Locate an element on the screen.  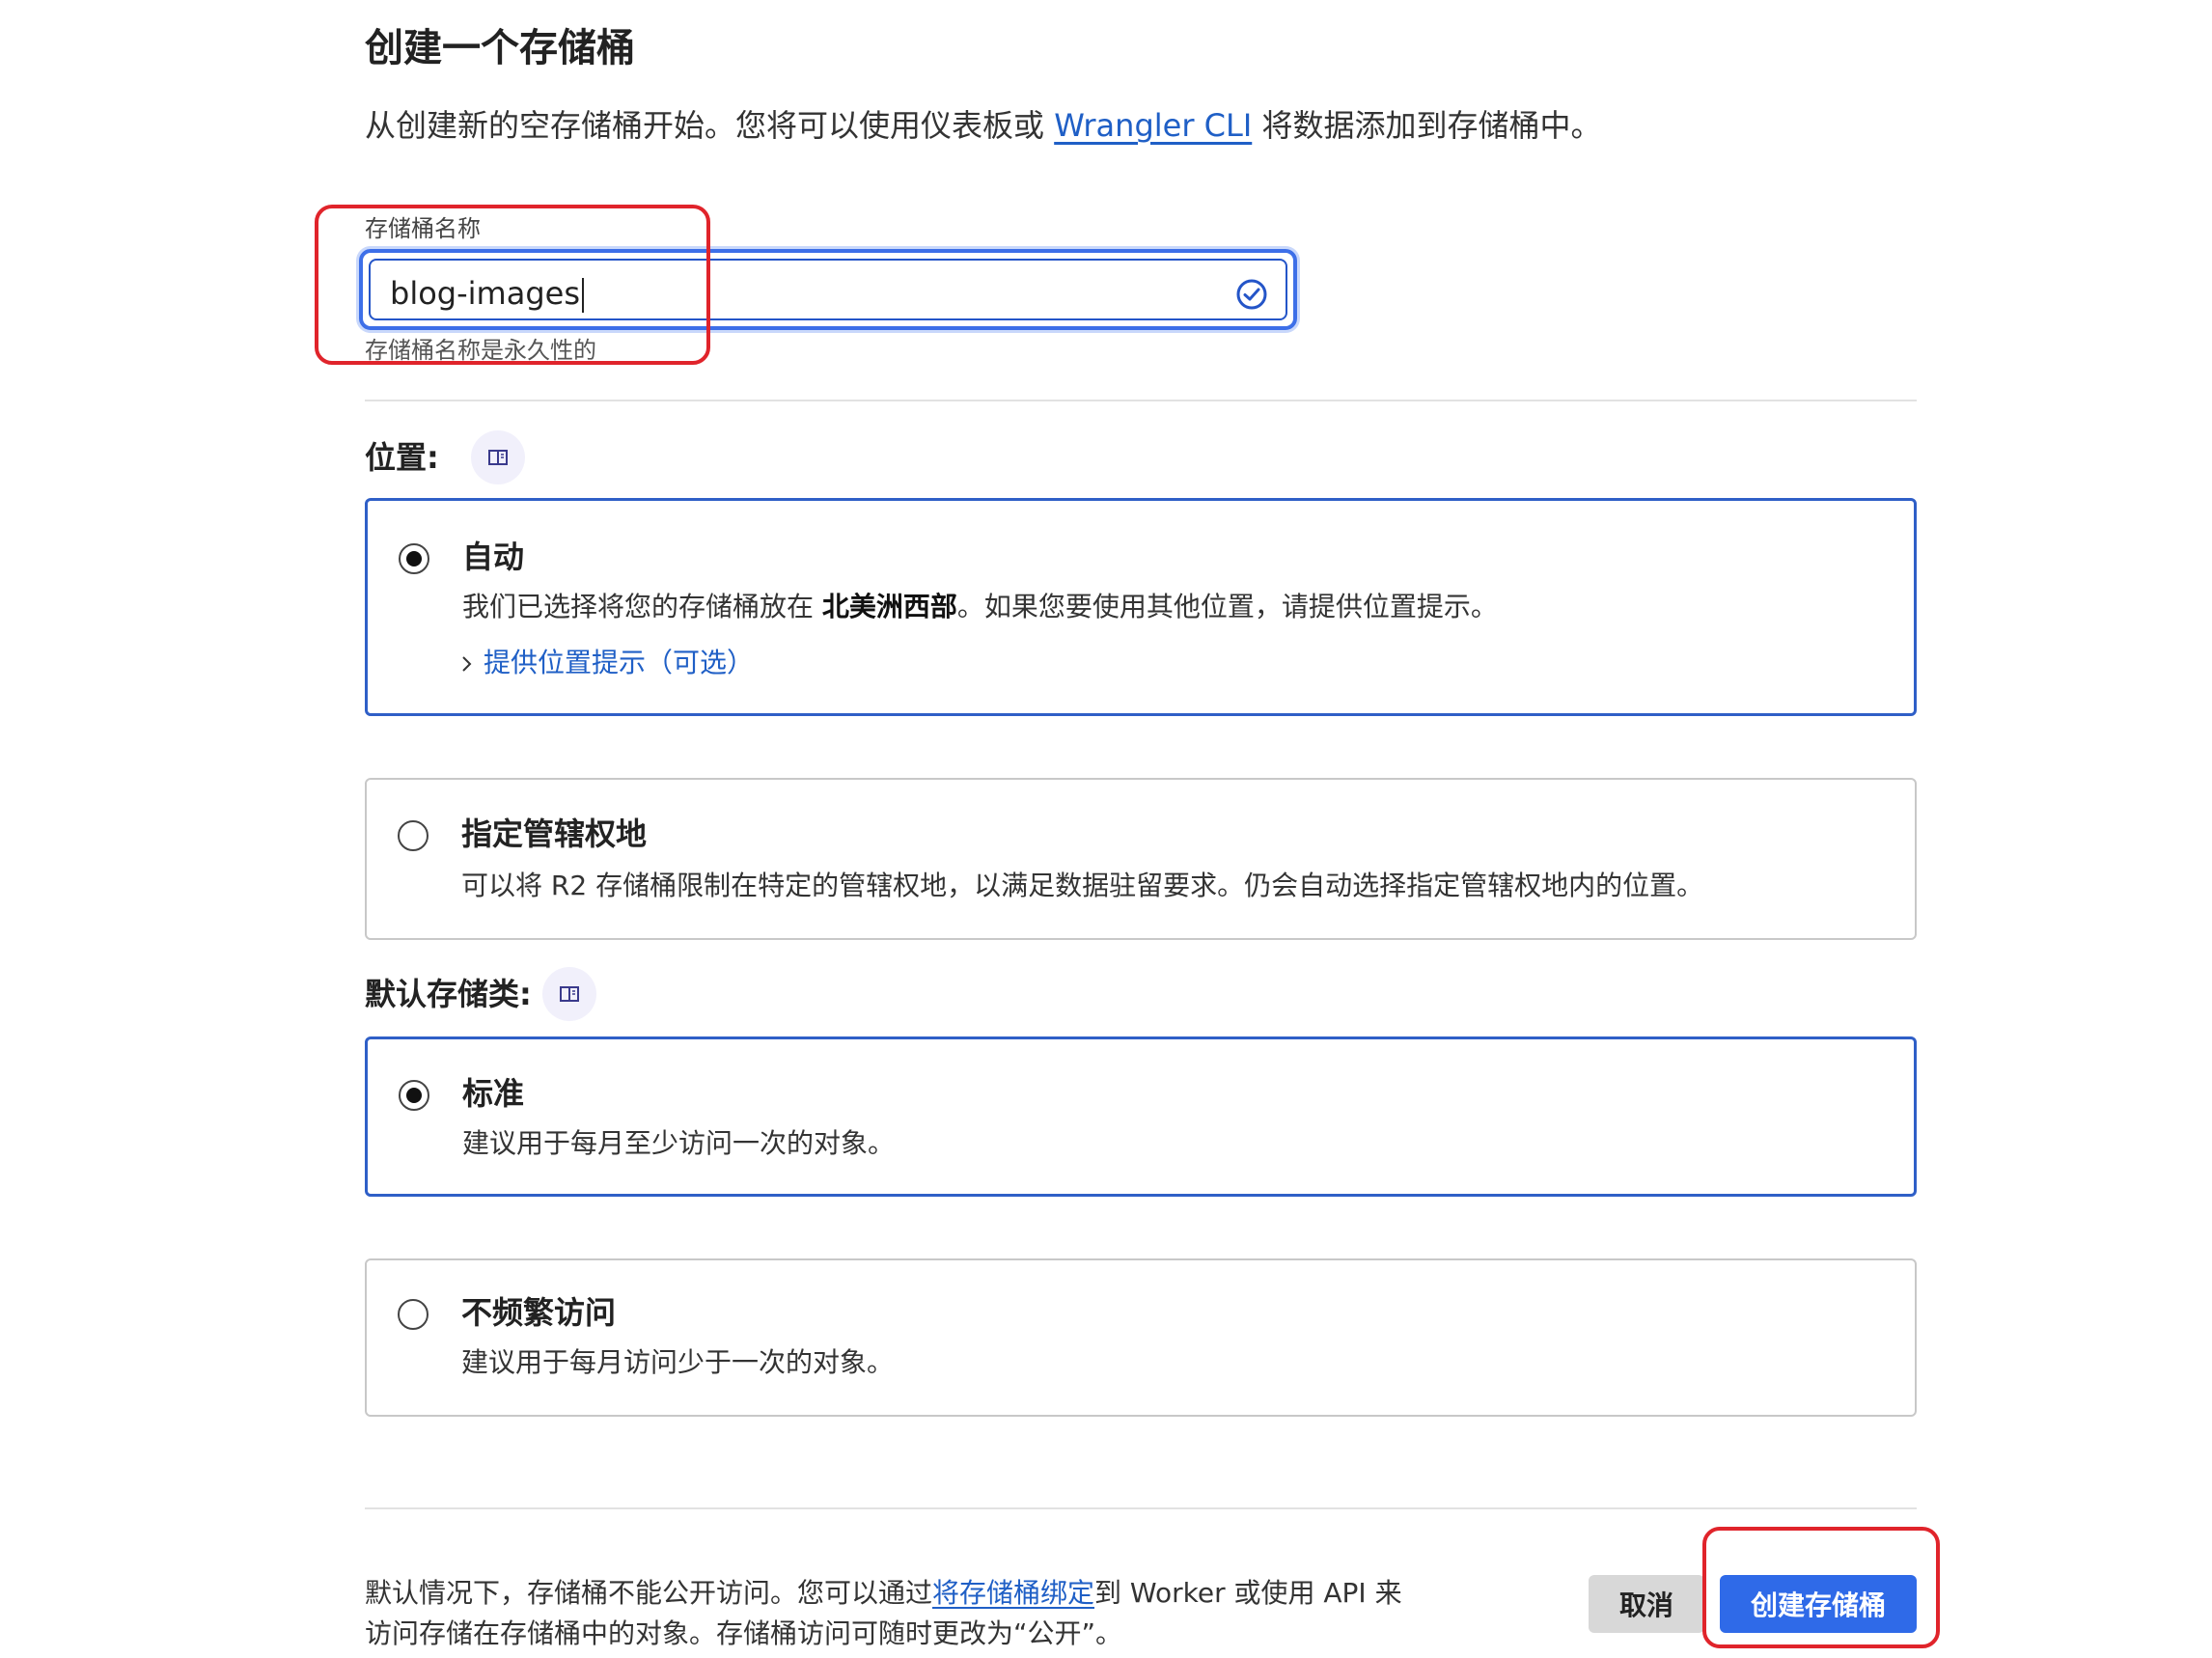
storage-class-docs-button is located at coordinates (569, 994).